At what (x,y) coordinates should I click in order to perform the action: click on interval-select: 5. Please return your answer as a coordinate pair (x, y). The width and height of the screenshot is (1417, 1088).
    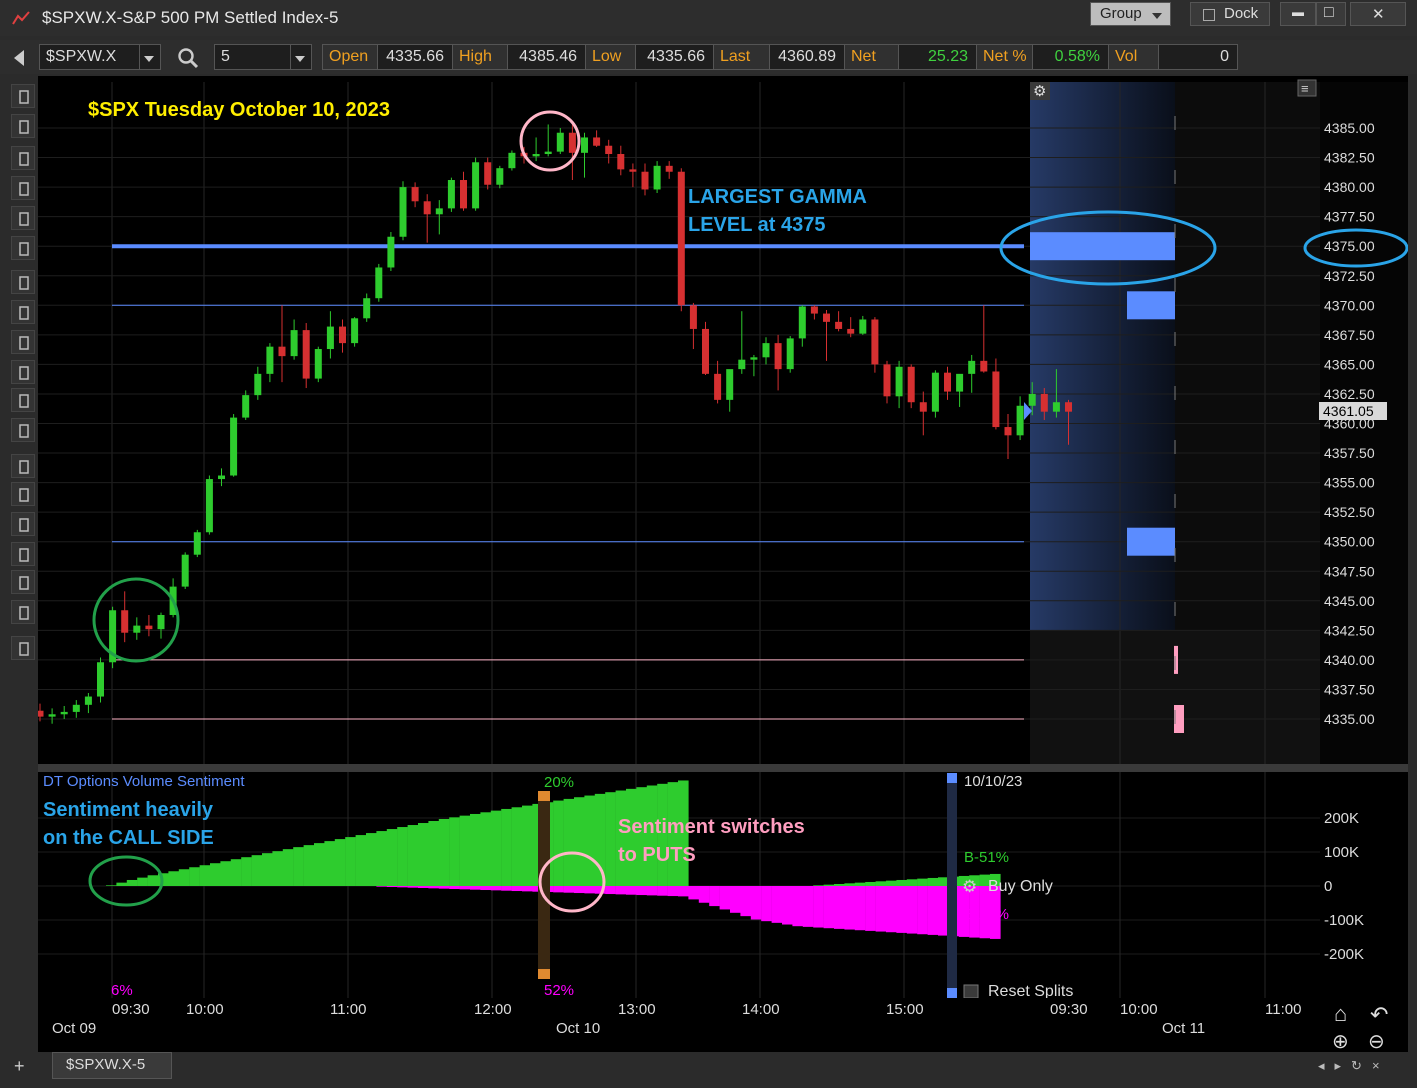
    Looking at the image, I should click on (263, 57).